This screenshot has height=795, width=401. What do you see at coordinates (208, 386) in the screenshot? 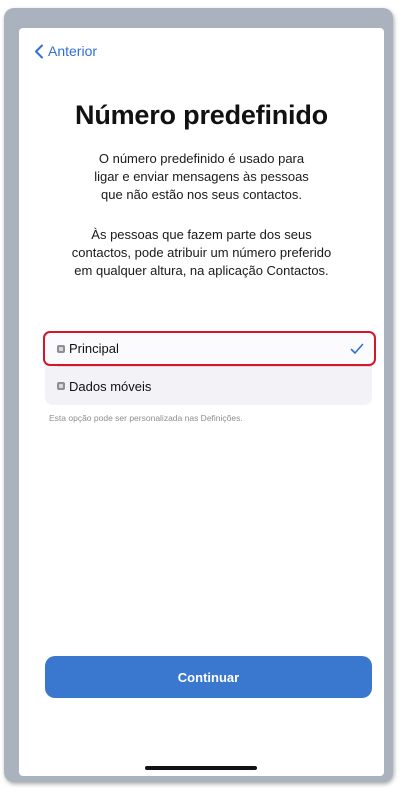
I see `option-dados-moveis: Dados móveis` at bounding box center [208, 386].